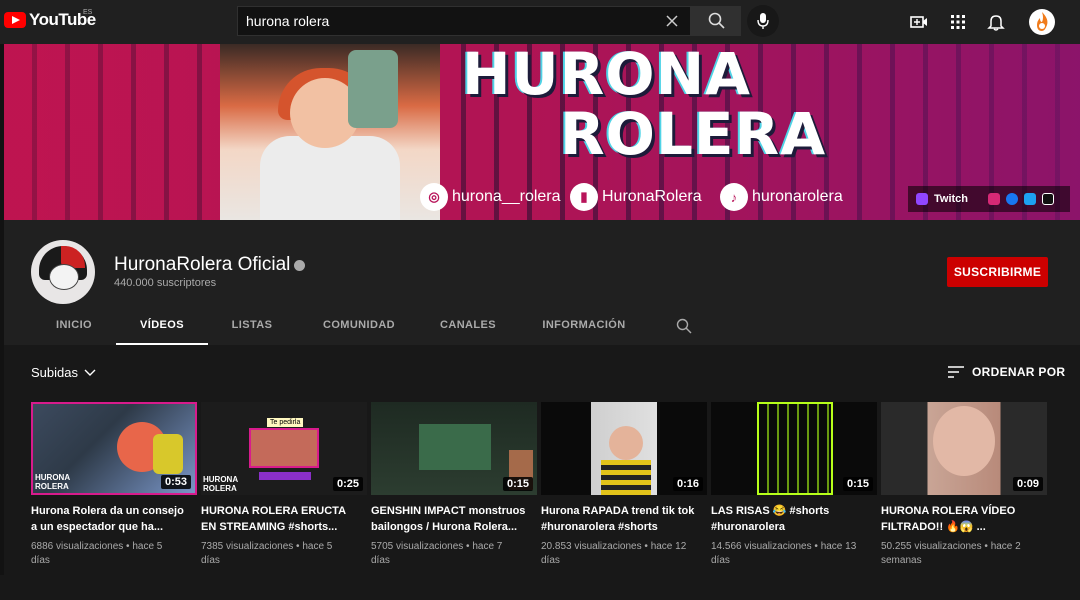 Image resolution: width=1080 pixels, height=600 pixels. I want to click on search-field: hurona rolera, so click(464, 21).